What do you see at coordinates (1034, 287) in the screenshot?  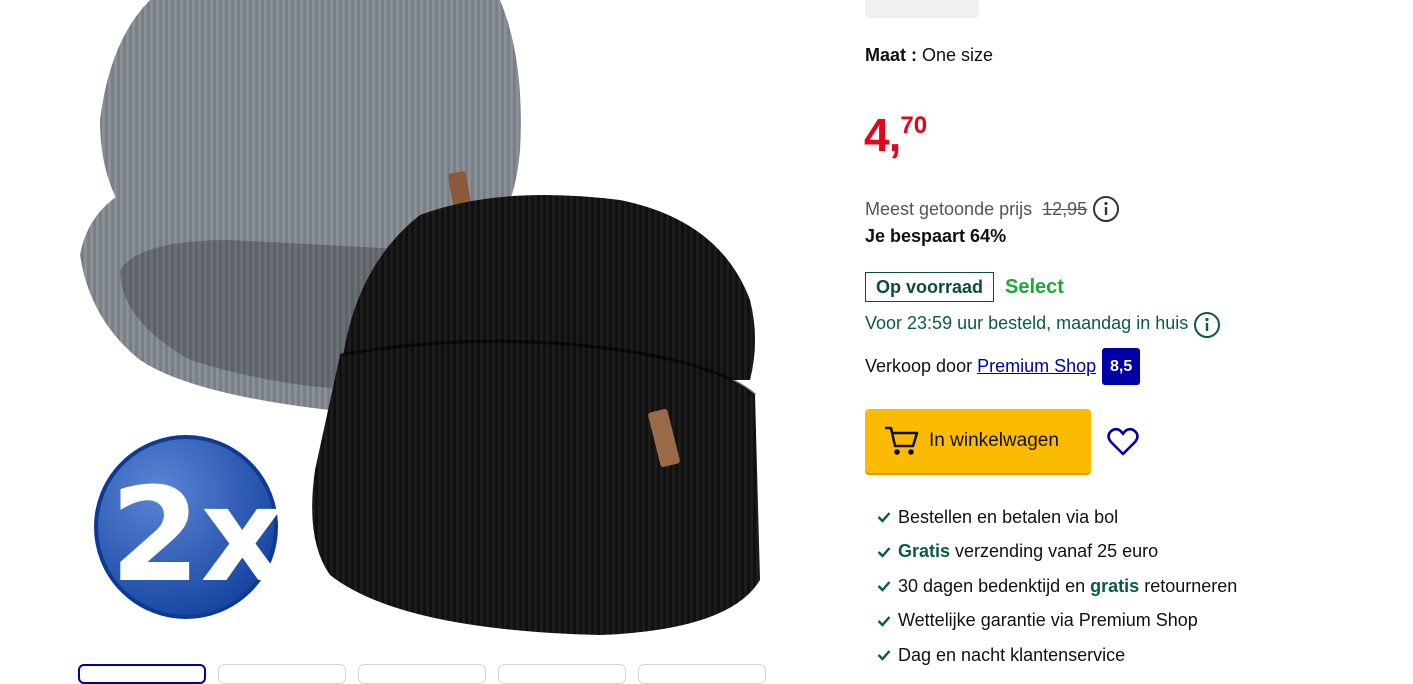 I see `select-program-label: Select` at bounding box center [1034, 287].